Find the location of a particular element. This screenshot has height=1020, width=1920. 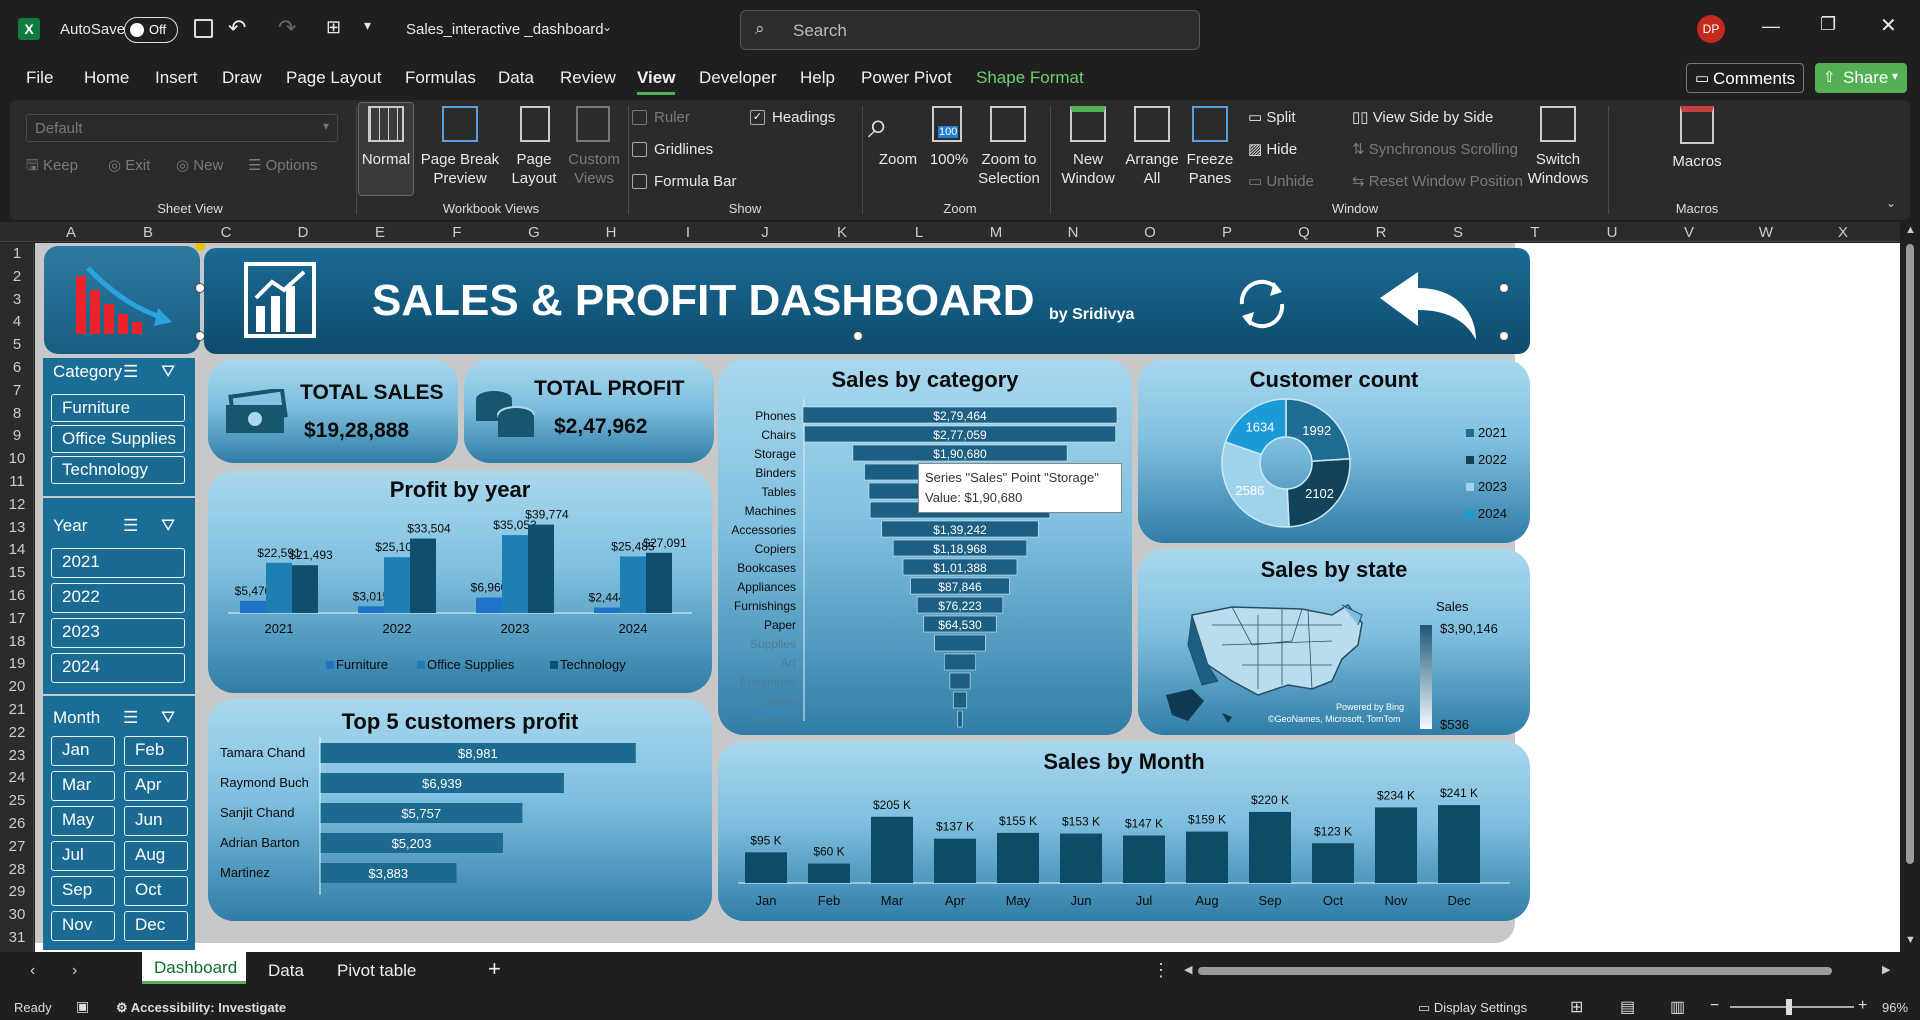

minimize-icon: — is located at coordinates (1771, 26).